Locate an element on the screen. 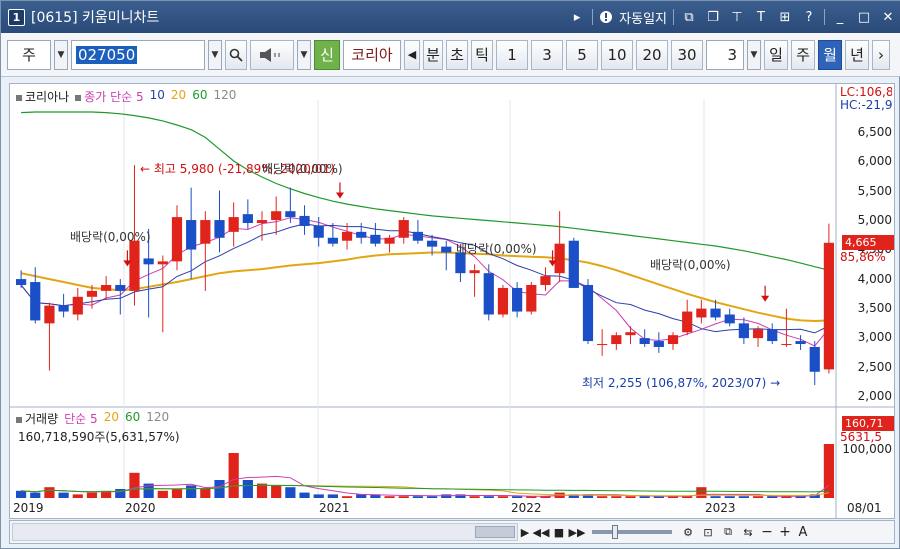  ma-legend: 종가 단순 5 is located at coordinates (109, 96).